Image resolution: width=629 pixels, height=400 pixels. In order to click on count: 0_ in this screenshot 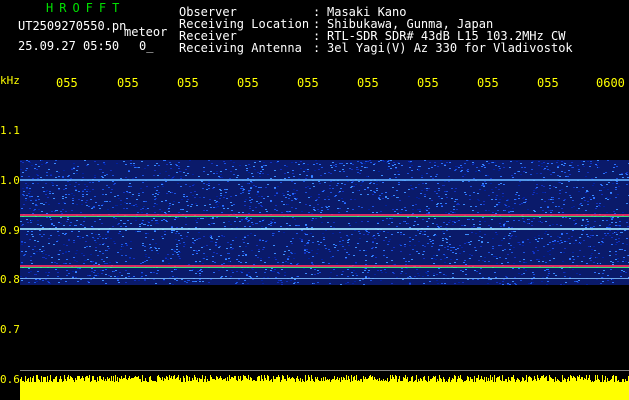, I will do `click(146, 46)`.